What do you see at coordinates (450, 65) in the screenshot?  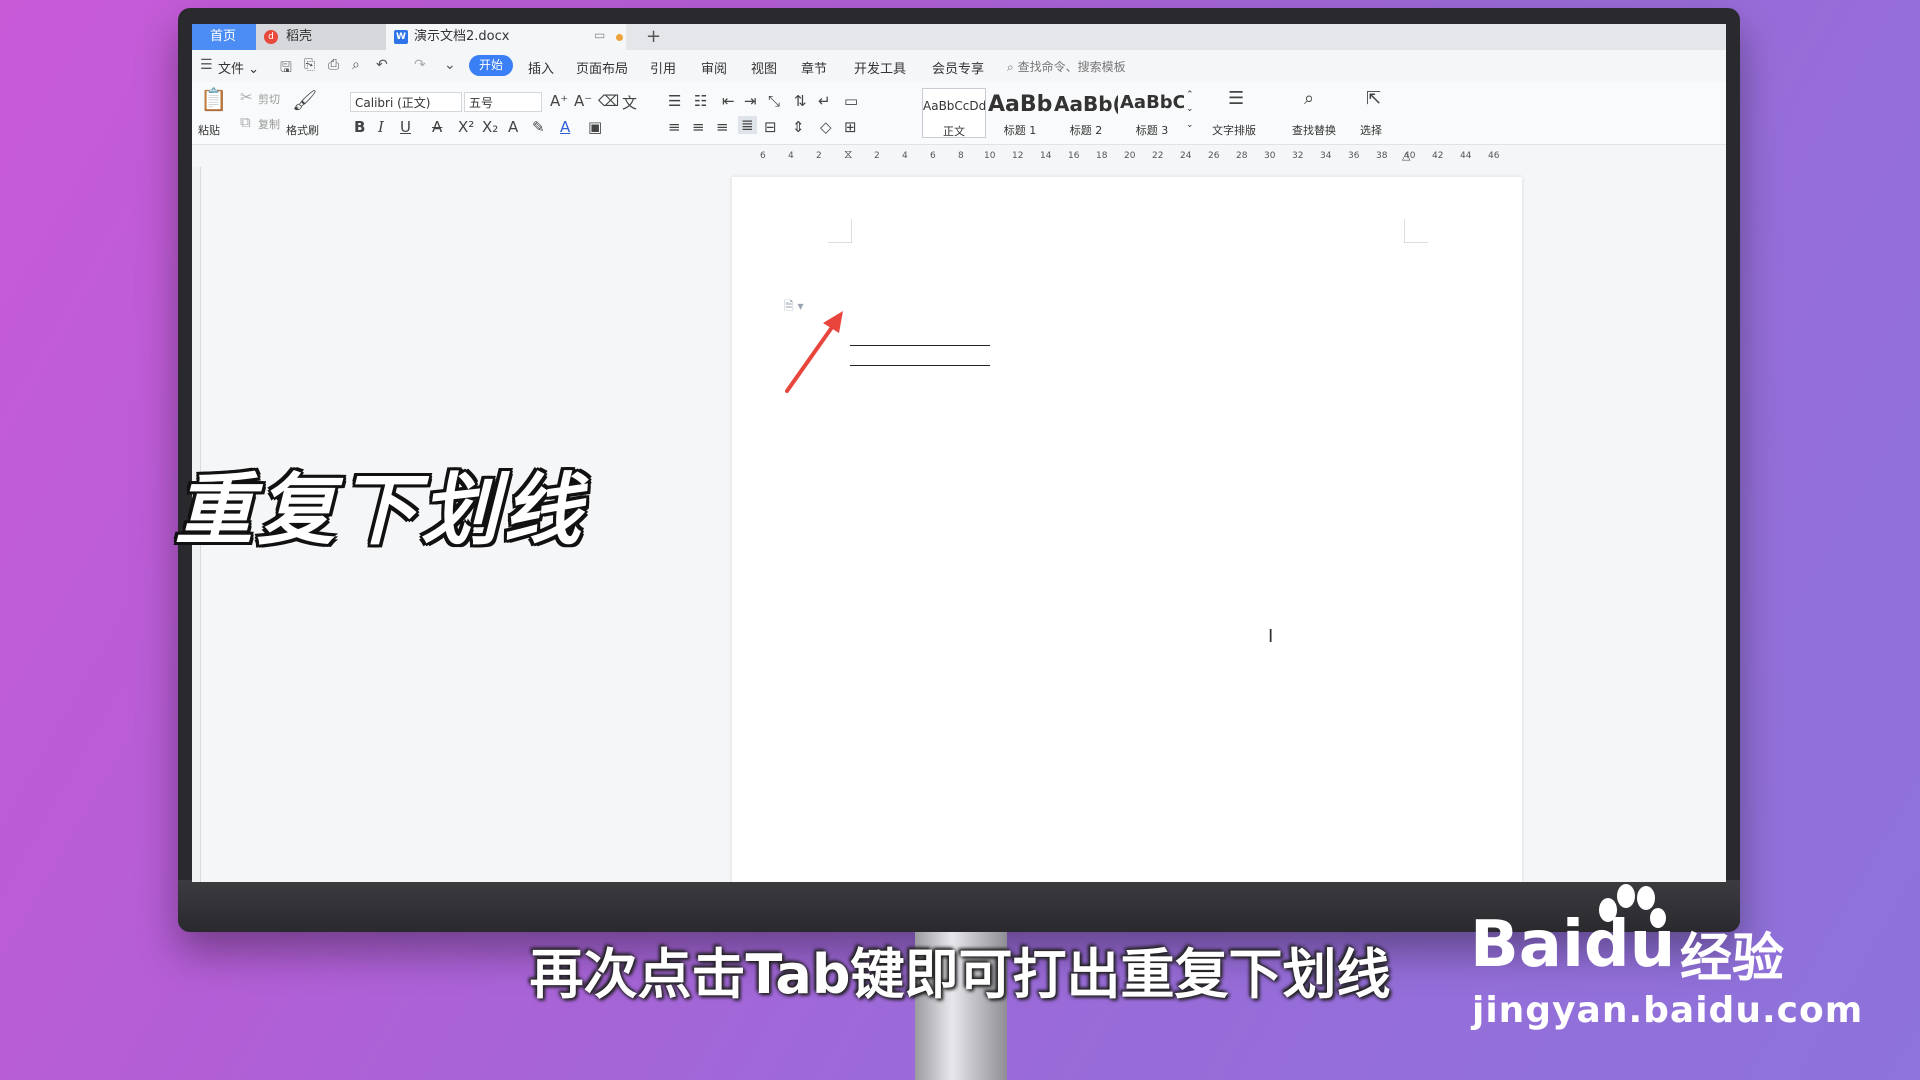 I see `quick-access-dropdown-icon: ⌄` at bounding box center [450, 65].